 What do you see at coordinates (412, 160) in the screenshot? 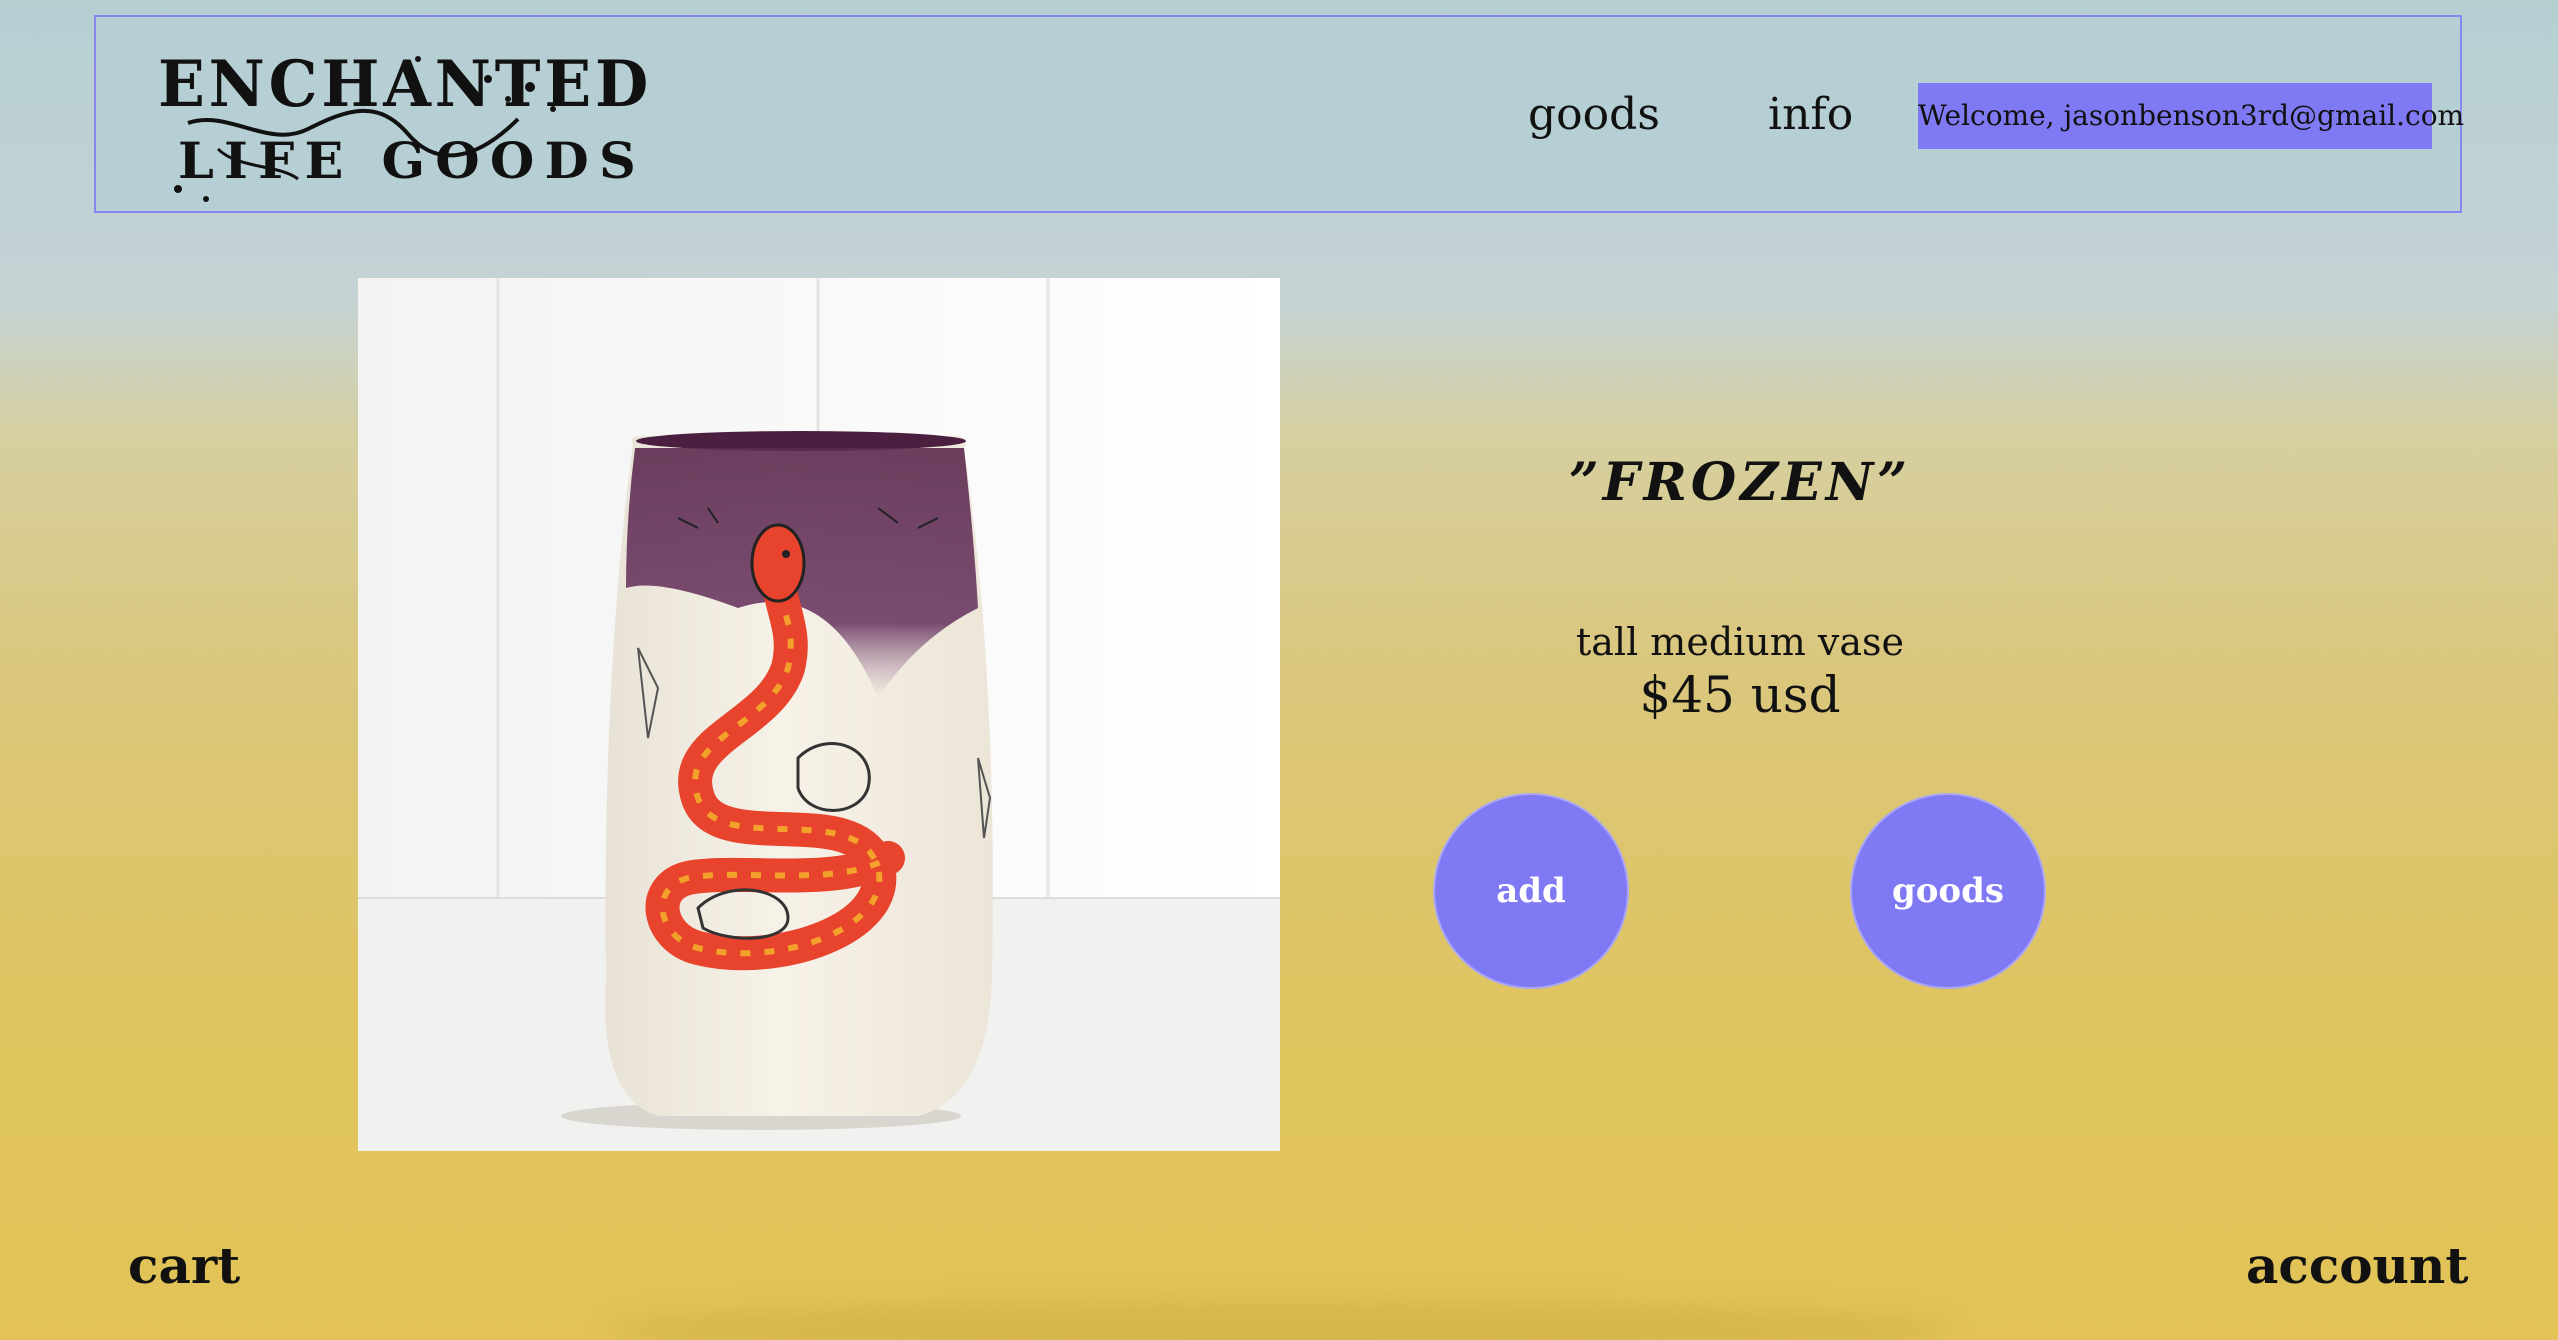
I see `logo-line-2: LIFE GOODS` at bounding box center [412, 160].